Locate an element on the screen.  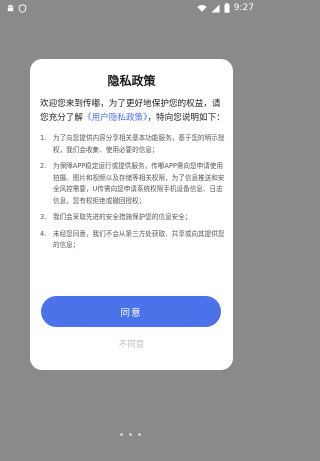
wifi-icon is located at coordinates (202, 8).